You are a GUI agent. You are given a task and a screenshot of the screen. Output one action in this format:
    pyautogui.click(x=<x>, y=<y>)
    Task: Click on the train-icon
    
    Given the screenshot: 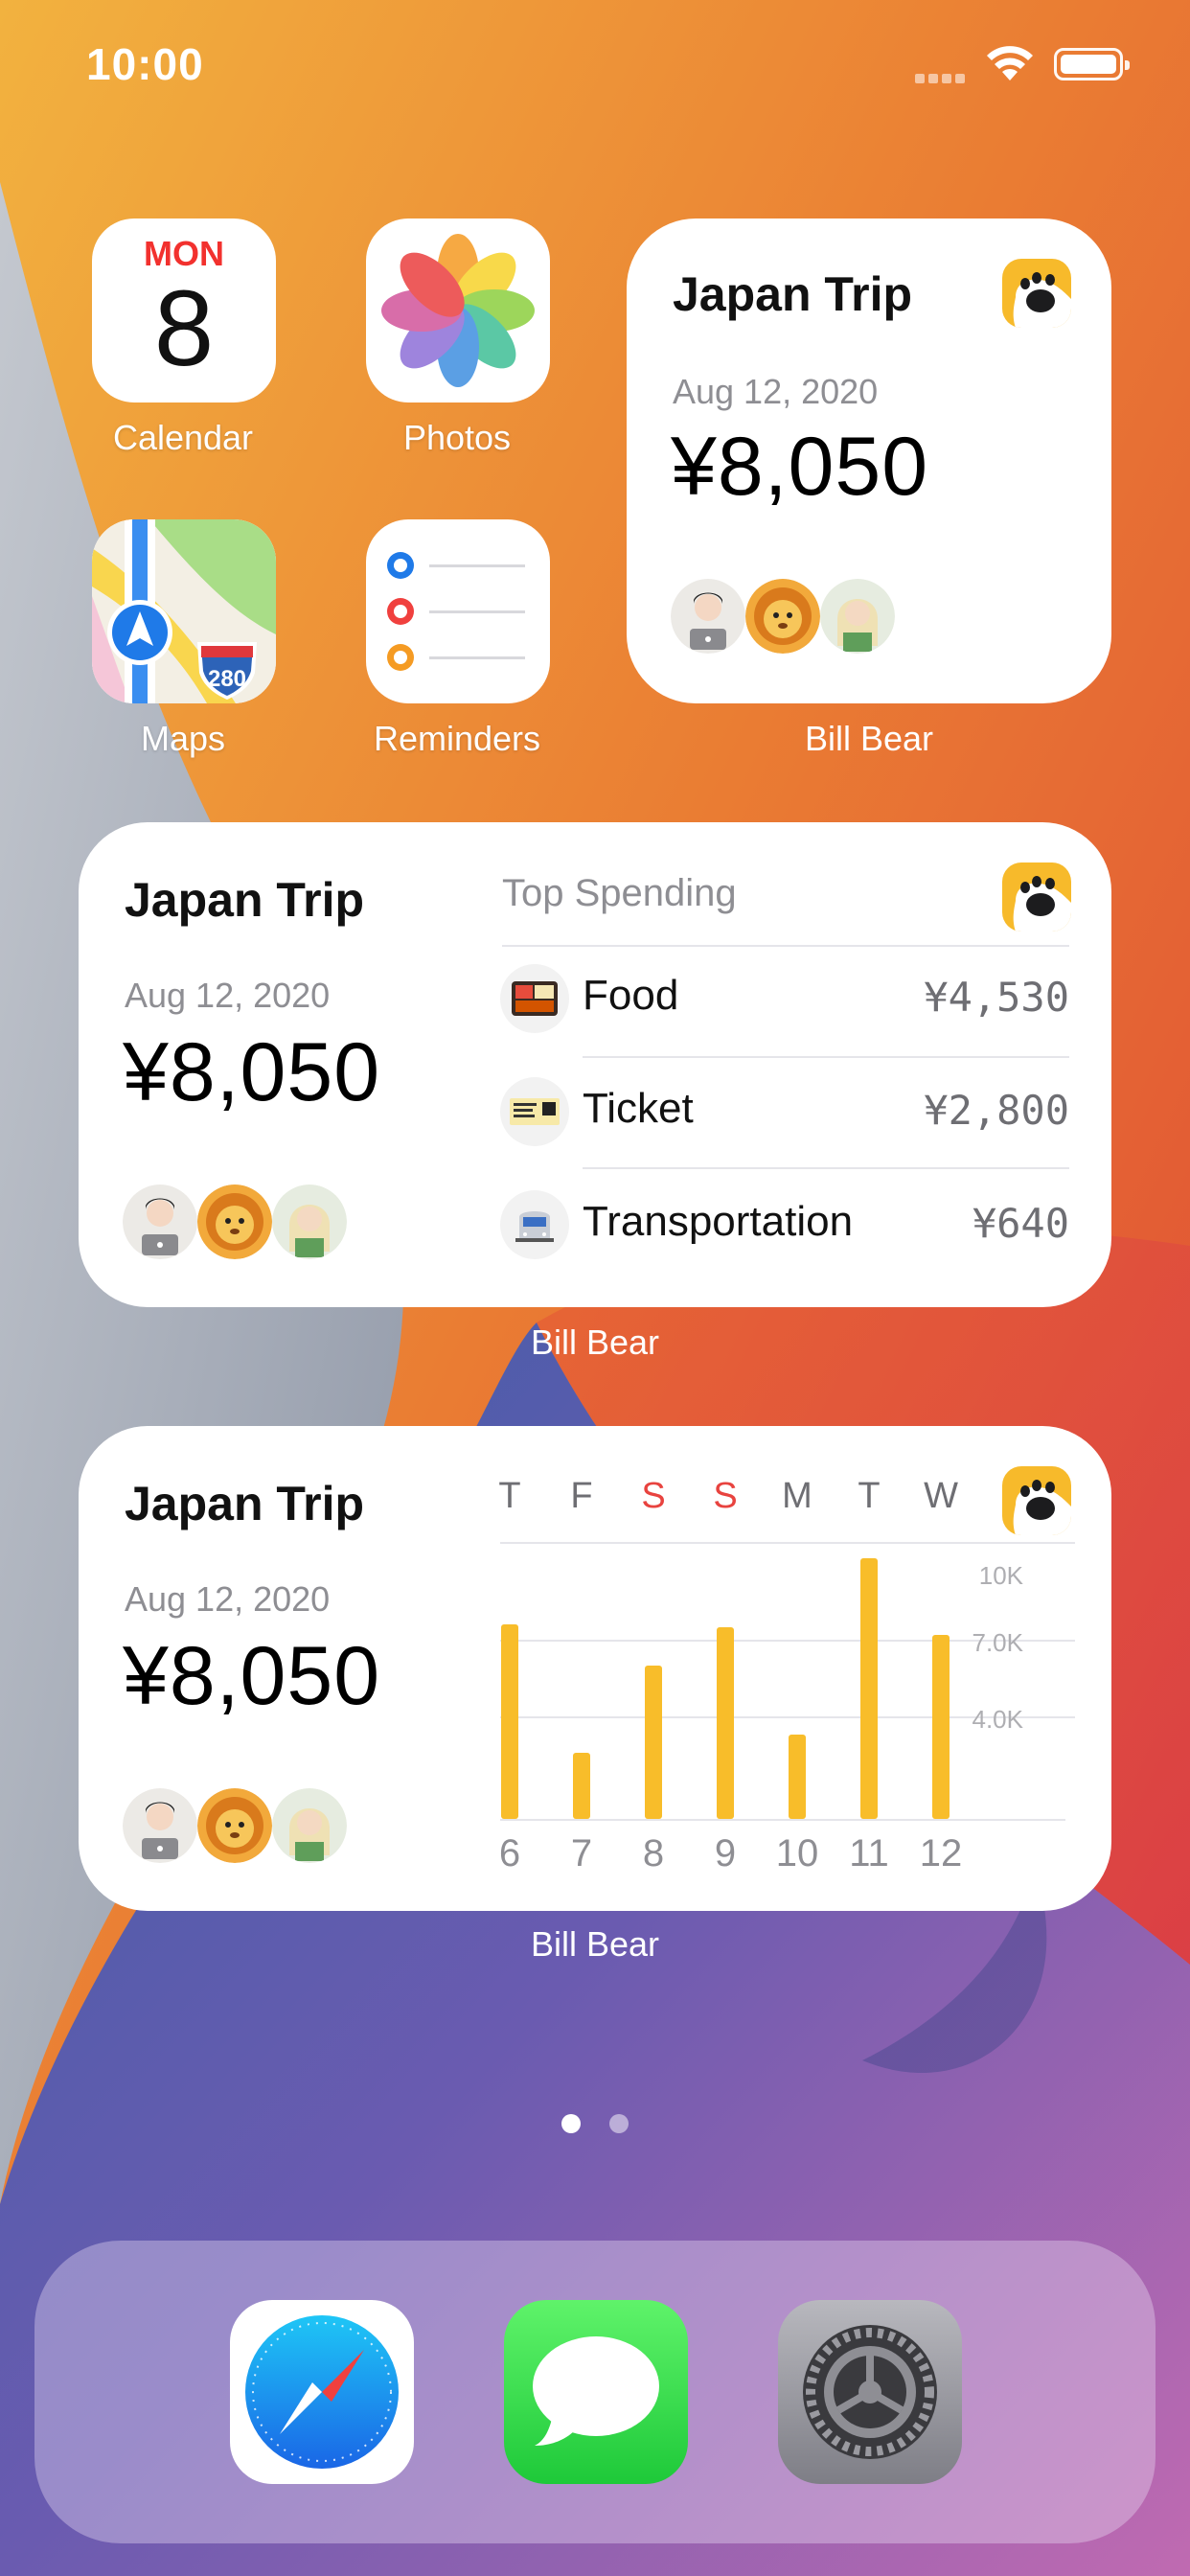 What is the action you would take?
    pyautogui.click(x=534, y=1224)
    